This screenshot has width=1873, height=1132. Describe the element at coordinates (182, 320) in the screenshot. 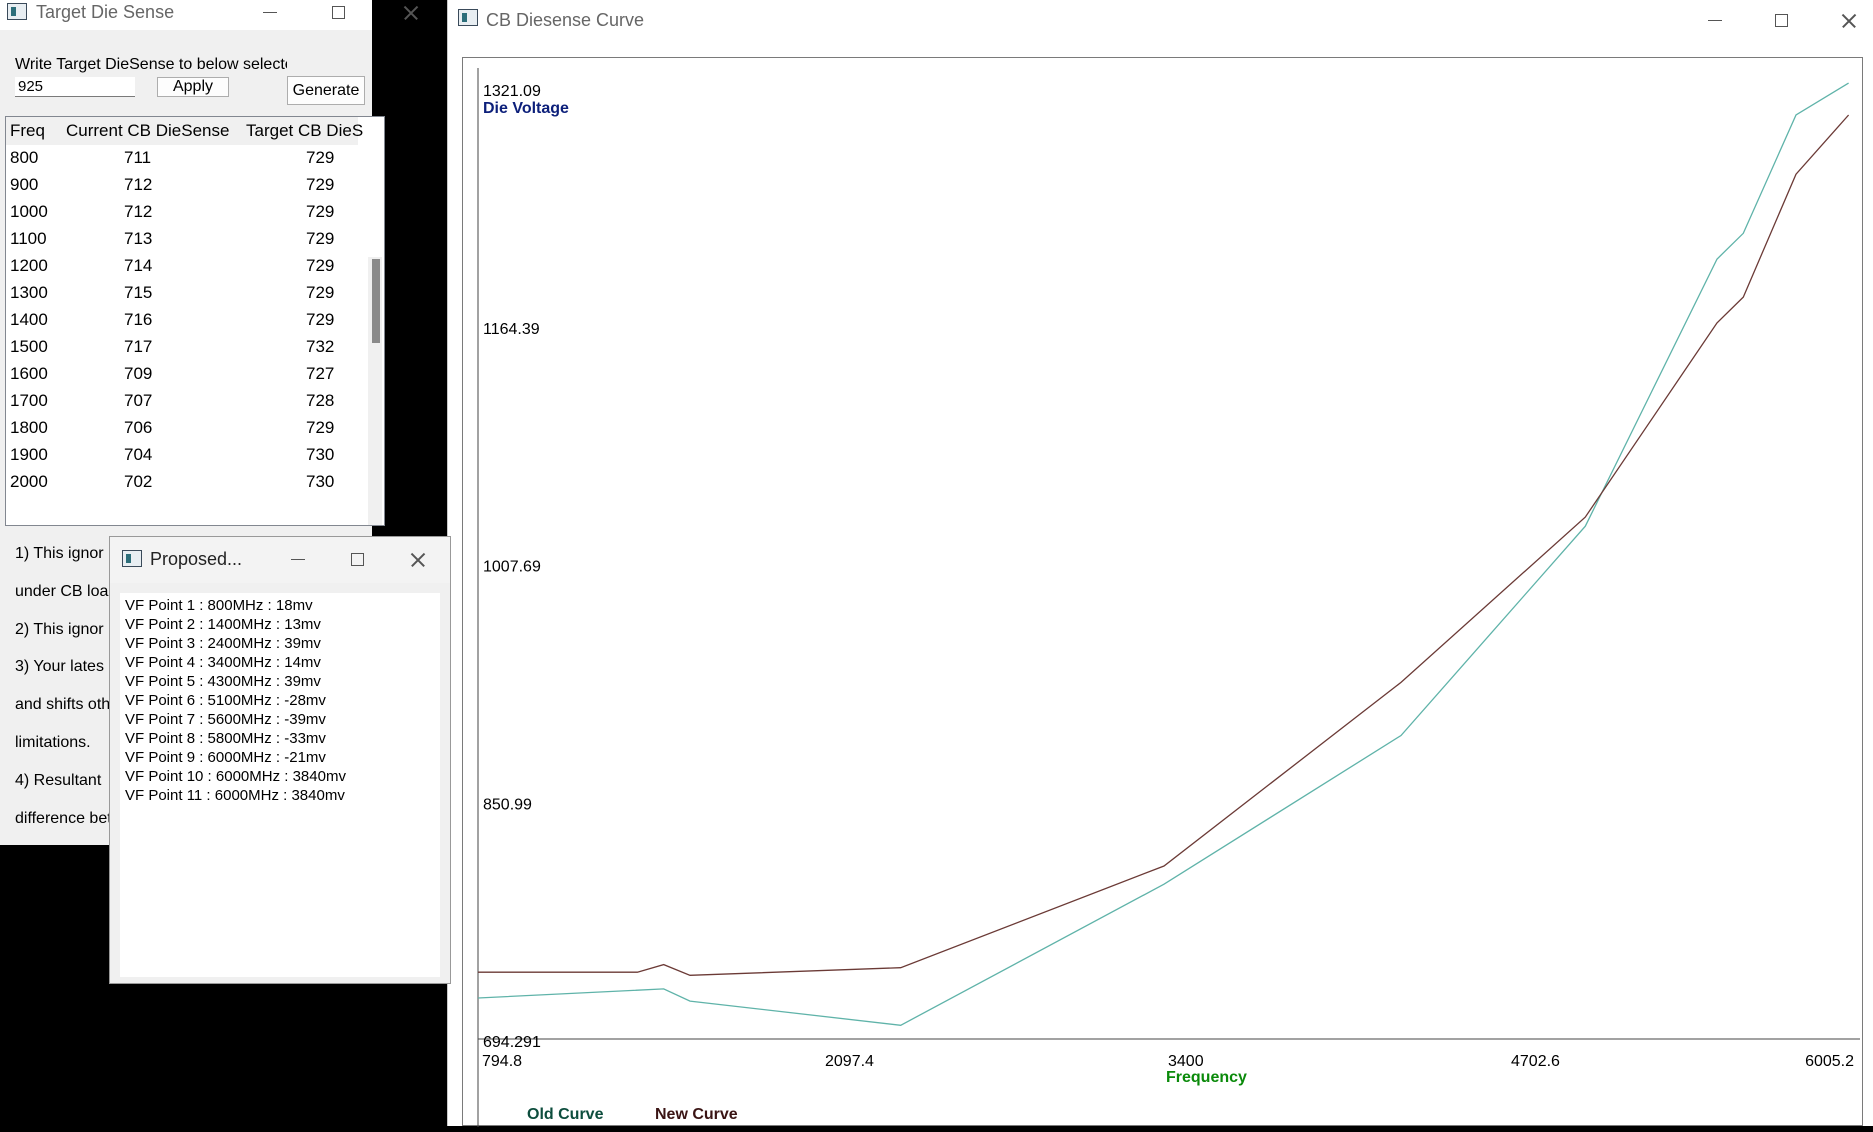

I see `table-row: 1400 716 729` at that location.